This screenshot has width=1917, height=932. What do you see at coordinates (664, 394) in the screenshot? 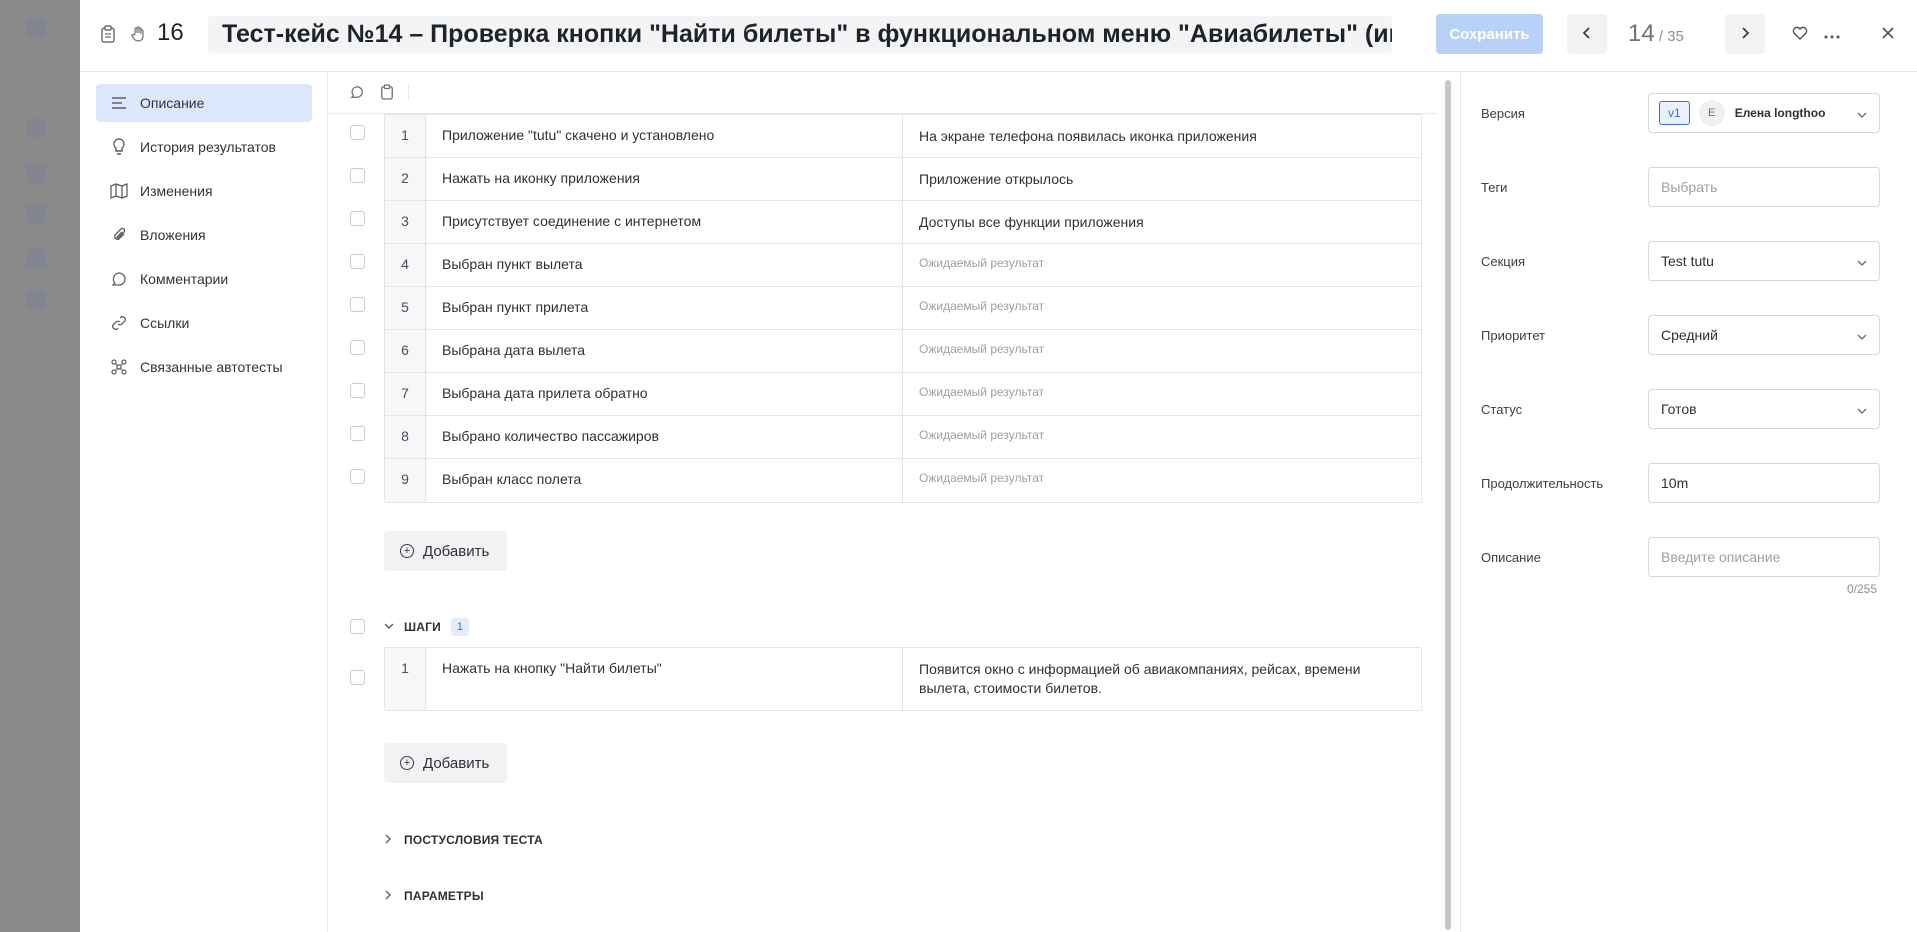
I see `step-action: Выбрана дата прилета обратно` at bounding box center [664, 394].